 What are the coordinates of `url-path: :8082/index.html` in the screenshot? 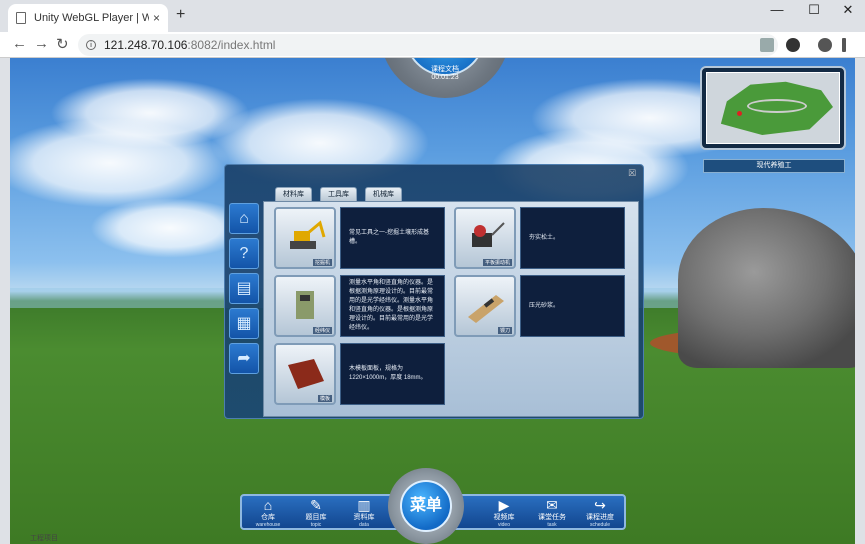 It's located at (231, 45).